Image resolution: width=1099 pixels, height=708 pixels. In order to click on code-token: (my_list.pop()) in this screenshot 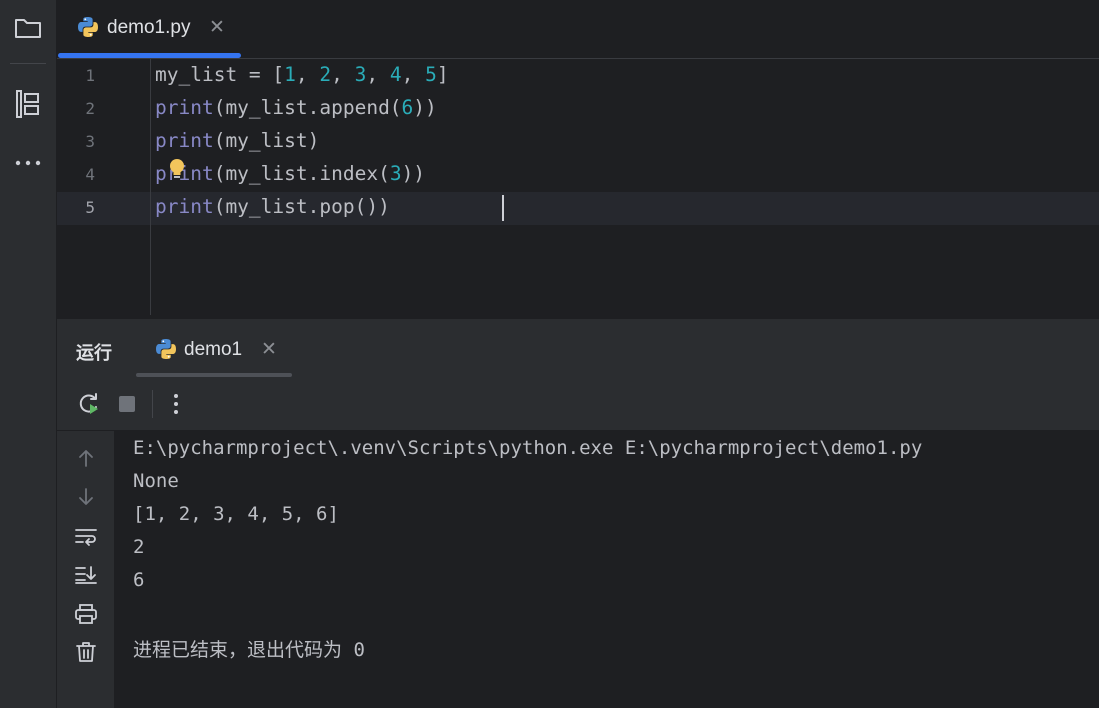, I will do `click(301, 206)`.